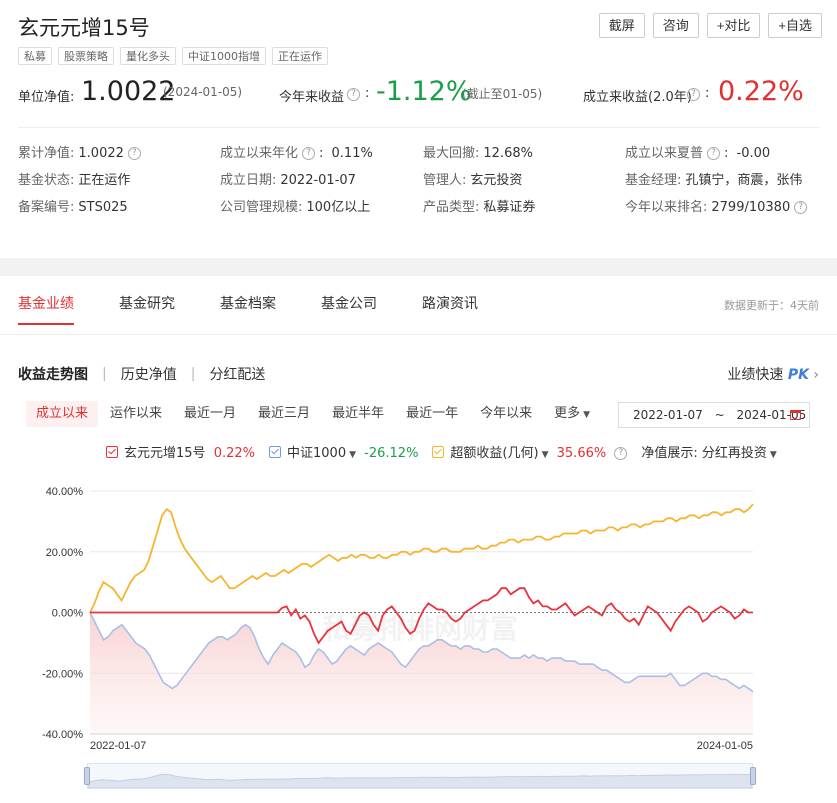 The width and height of the screenshot is (837, 803). What do you see at coordinates (506, 414) in the screenshot?
I see `range-option: 今年以来` at bounding box center [506, 414].